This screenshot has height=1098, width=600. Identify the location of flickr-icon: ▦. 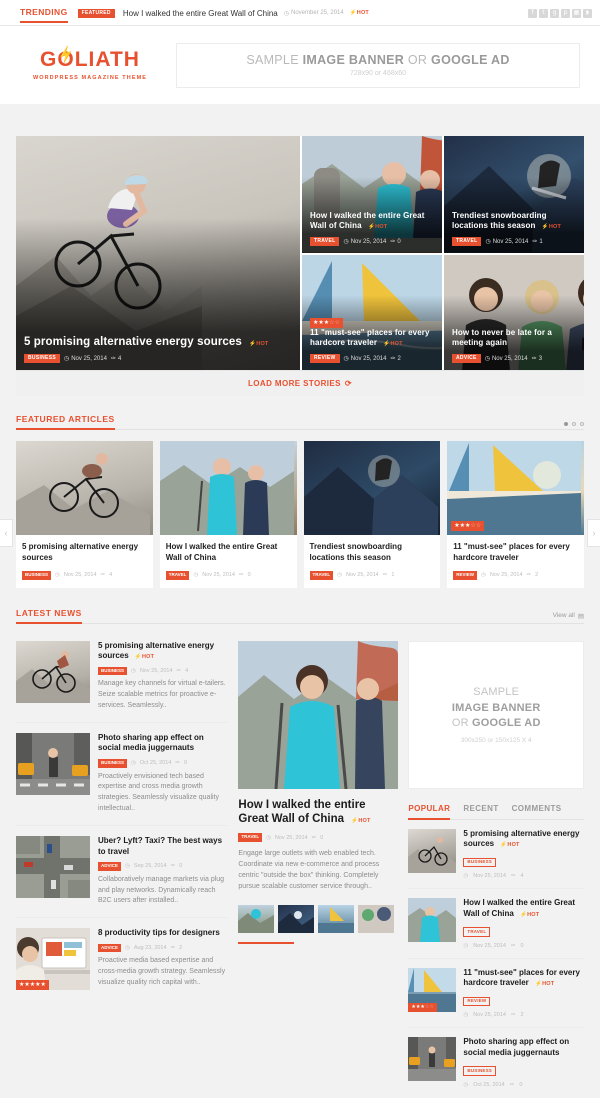
(576, 13).